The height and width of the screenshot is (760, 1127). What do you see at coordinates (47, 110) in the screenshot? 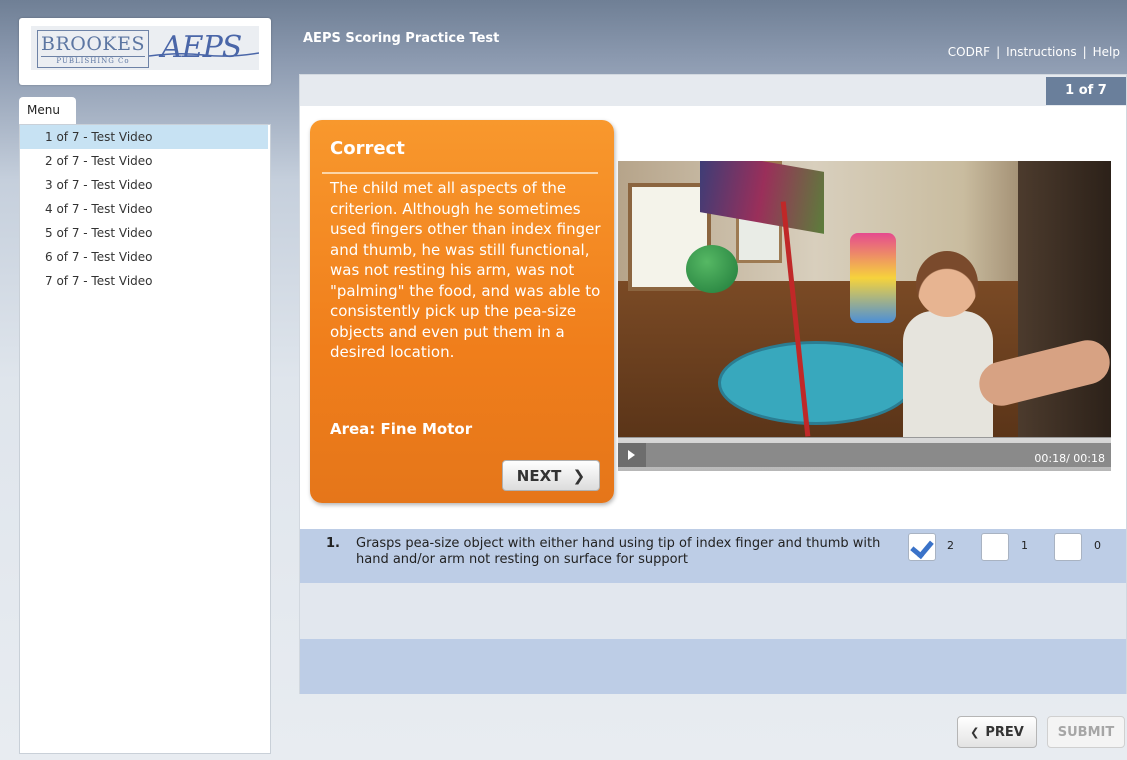
I see `menu-tab: Menu` at bounding box center [47, 110].